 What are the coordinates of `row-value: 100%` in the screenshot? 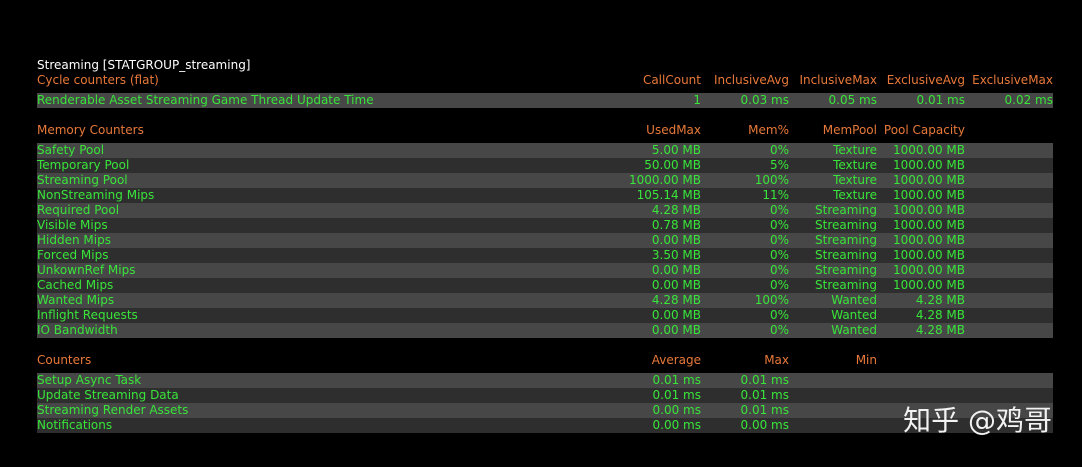 It's located at (771, 300).